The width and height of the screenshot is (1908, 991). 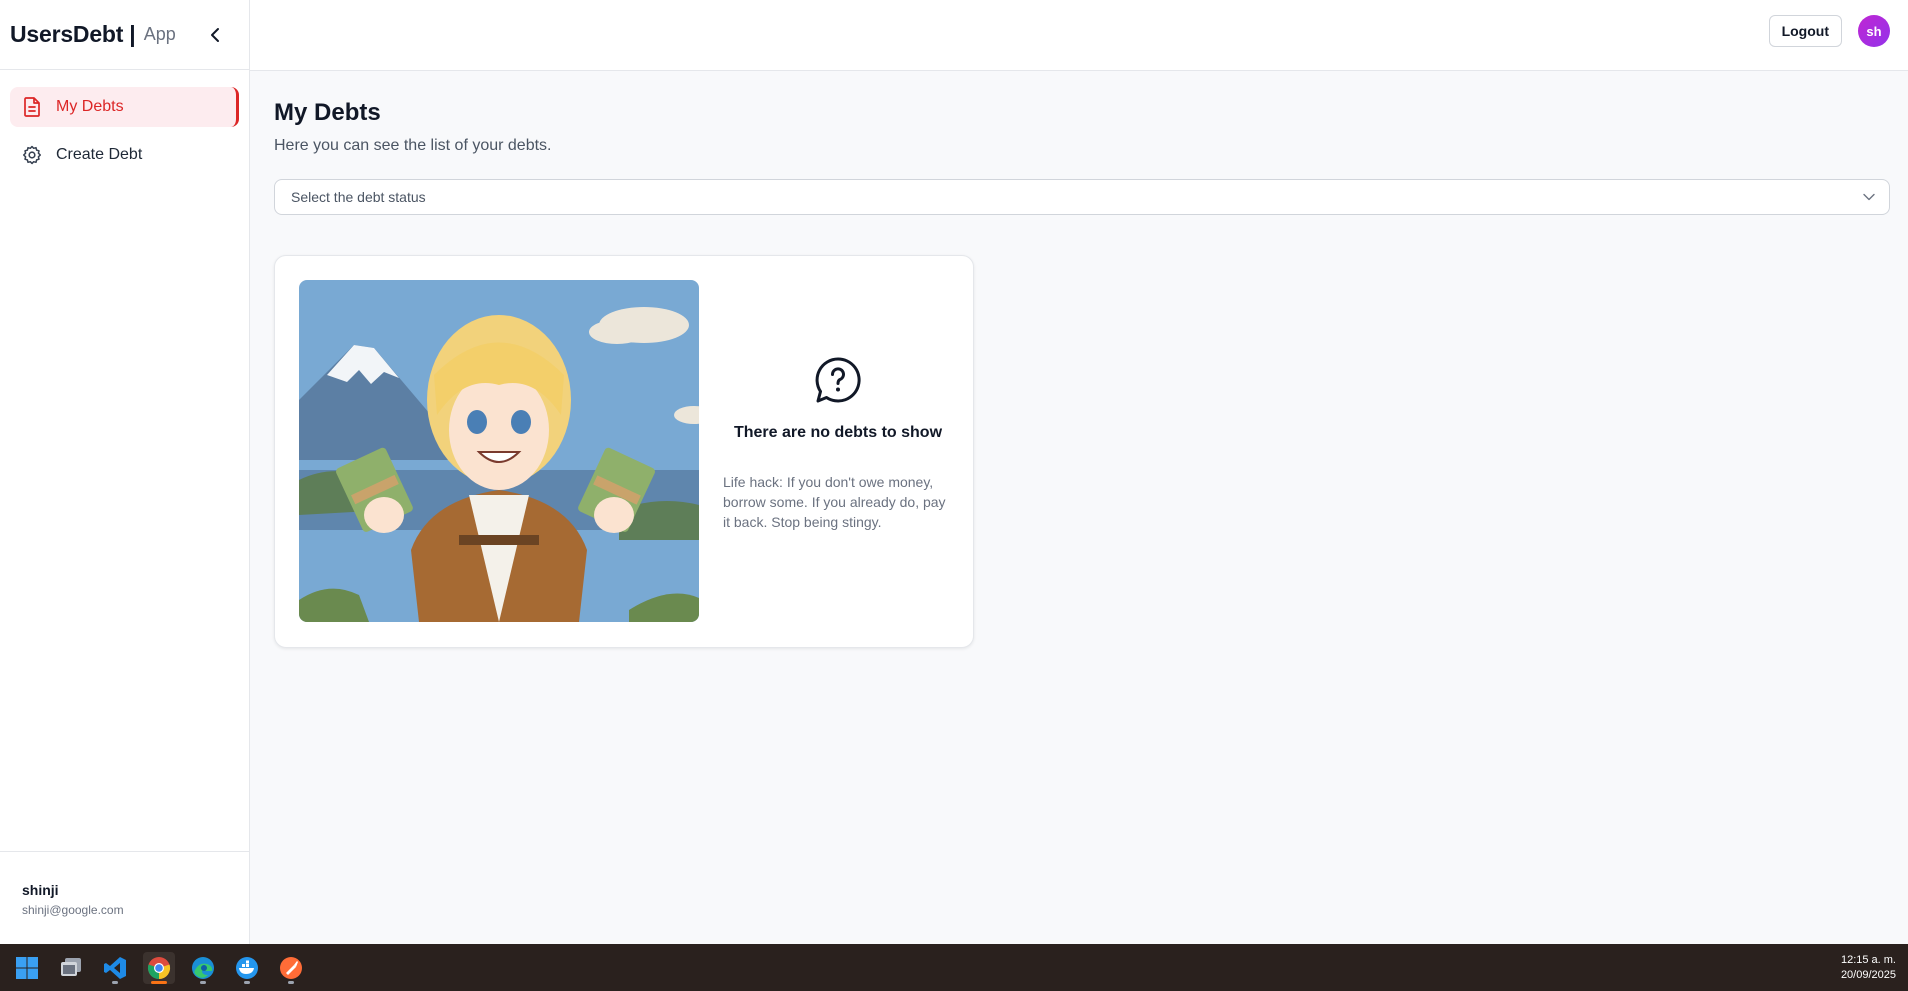 What do you see at coordinates (99, 154) in the screenshot?
I see `sidebar-item-label: Create Debt` at bounding box center [99, 154].